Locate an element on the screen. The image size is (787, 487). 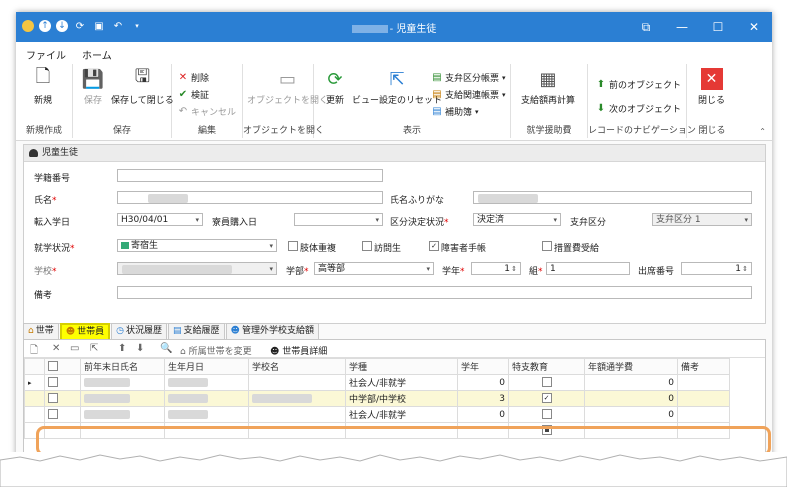
ledger-icon: ▤ is located at coordinates (177, 331).